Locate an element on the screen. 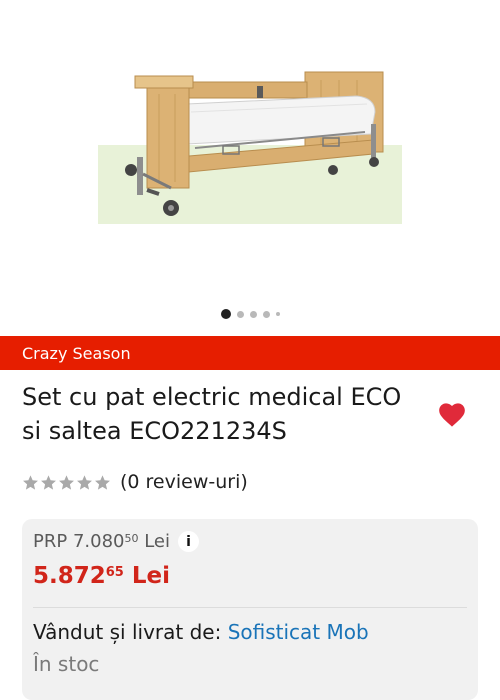 Image resolution: width=500 pixels, height=700 pixels. price-currency: Lei is located at coordinates (151, 576).